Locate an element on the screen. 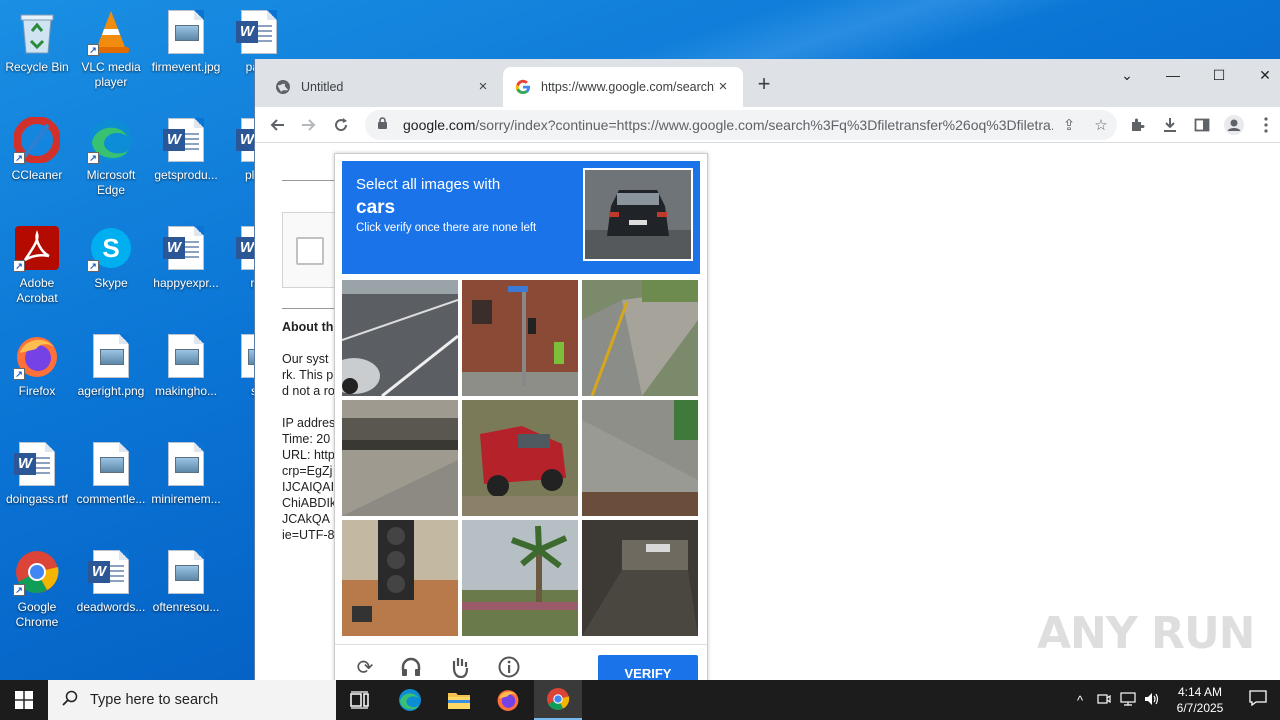  desktop-icon-vlc: ↗ VLC media player is located at coordinates (111, 49).